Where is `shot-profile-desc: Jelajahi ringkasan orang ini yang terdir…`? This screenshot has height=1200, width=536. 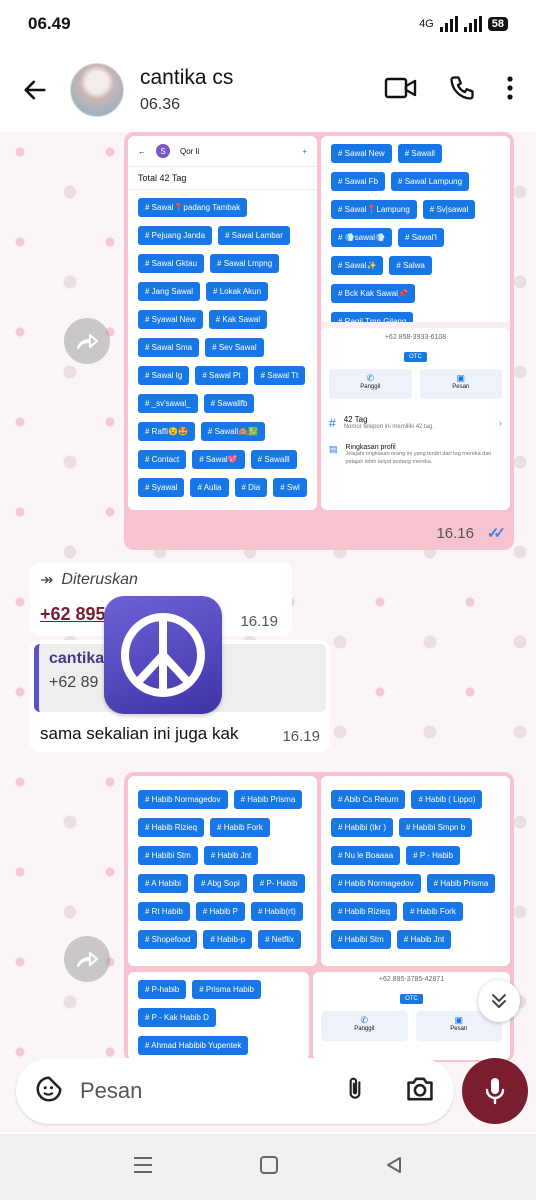 shot-profile-desc: Jelajahi ringkasan orang ini yang terdir… is located at coordinates (418, 458).